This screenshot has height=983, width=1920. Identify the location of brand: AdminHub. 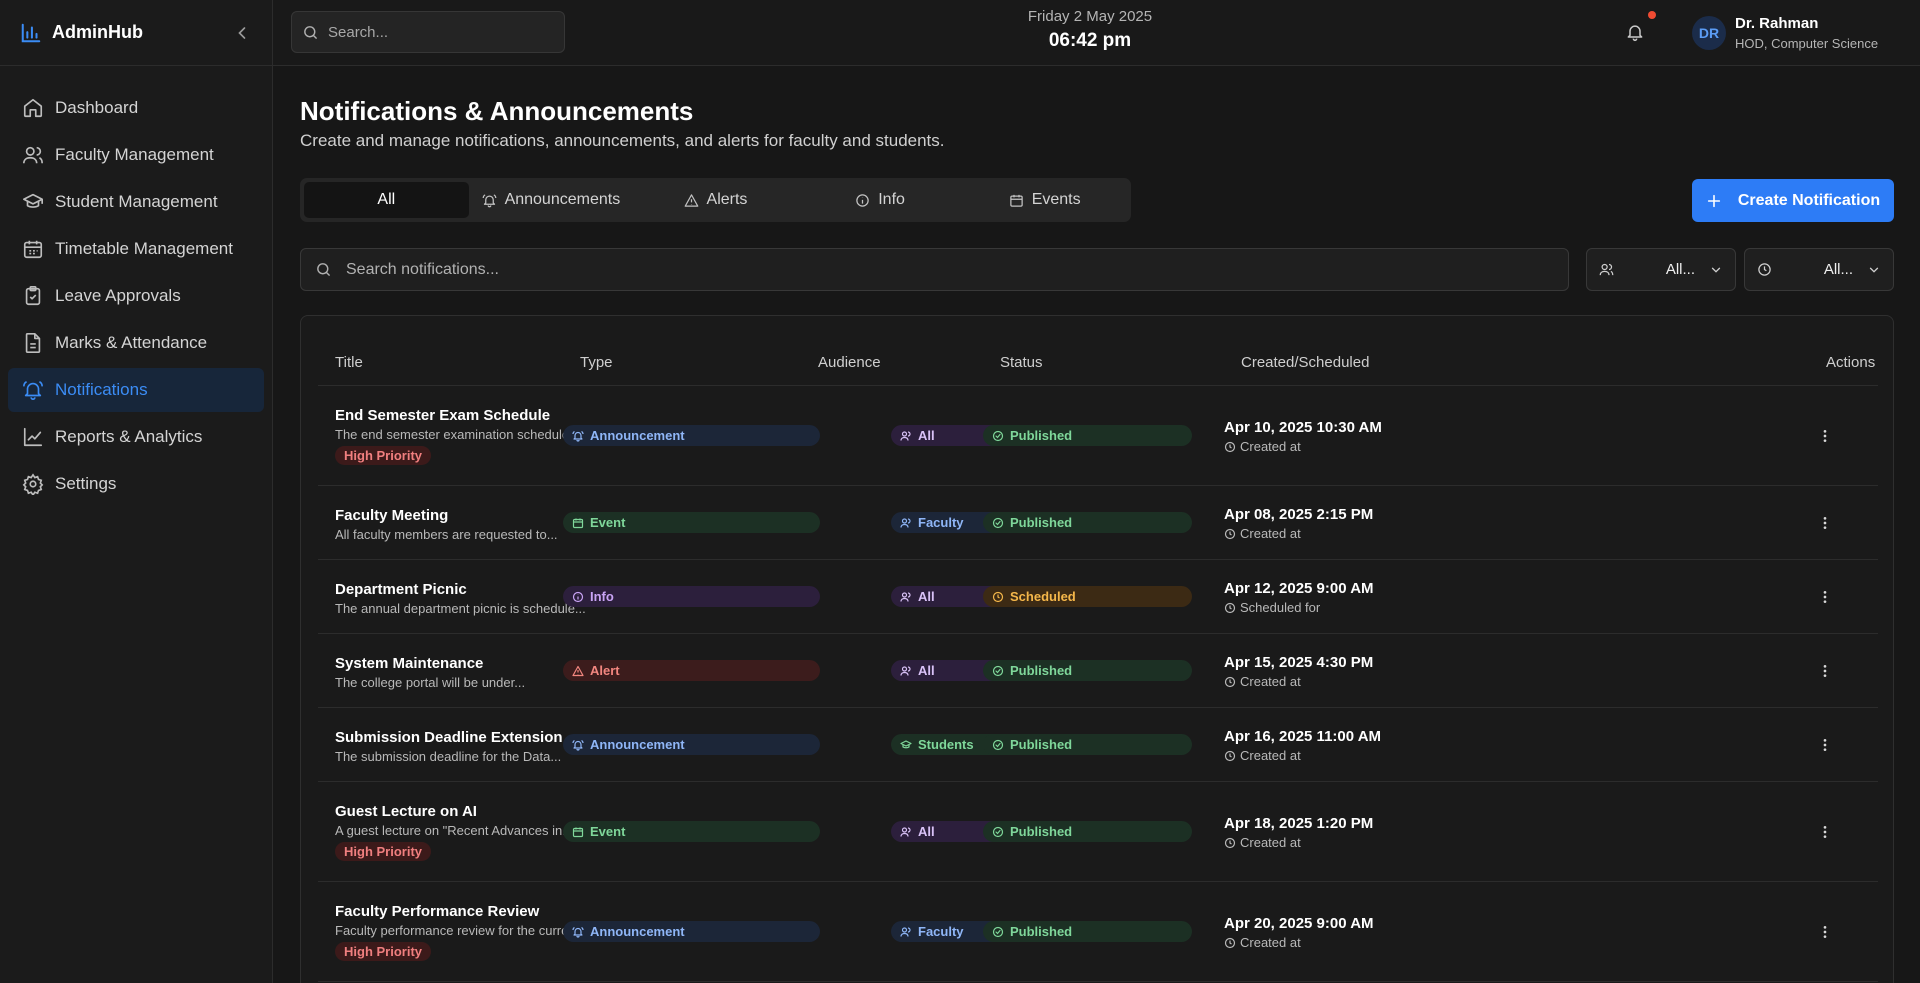
(136, 33).